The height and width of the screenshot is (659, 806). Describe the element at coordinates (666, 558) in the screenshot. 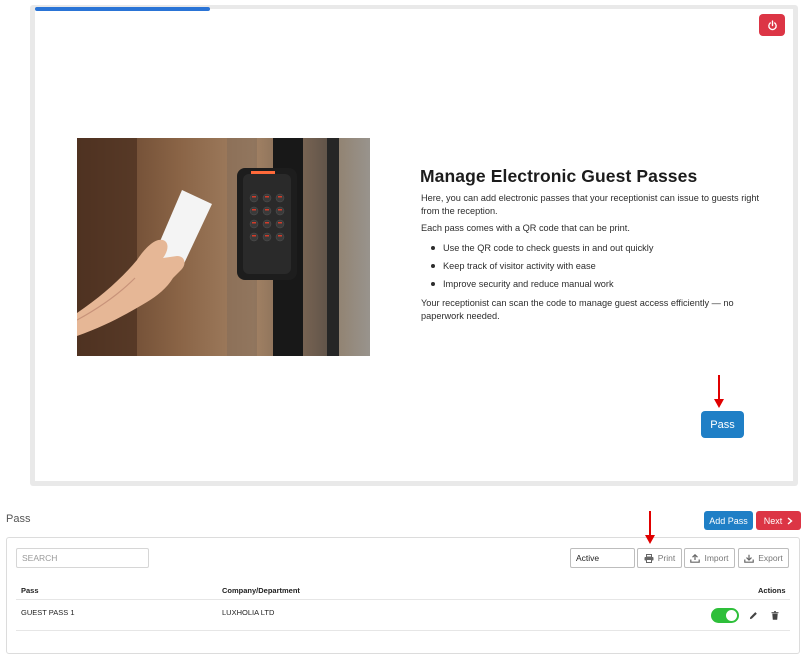

I see `print-label: Print` at that location.